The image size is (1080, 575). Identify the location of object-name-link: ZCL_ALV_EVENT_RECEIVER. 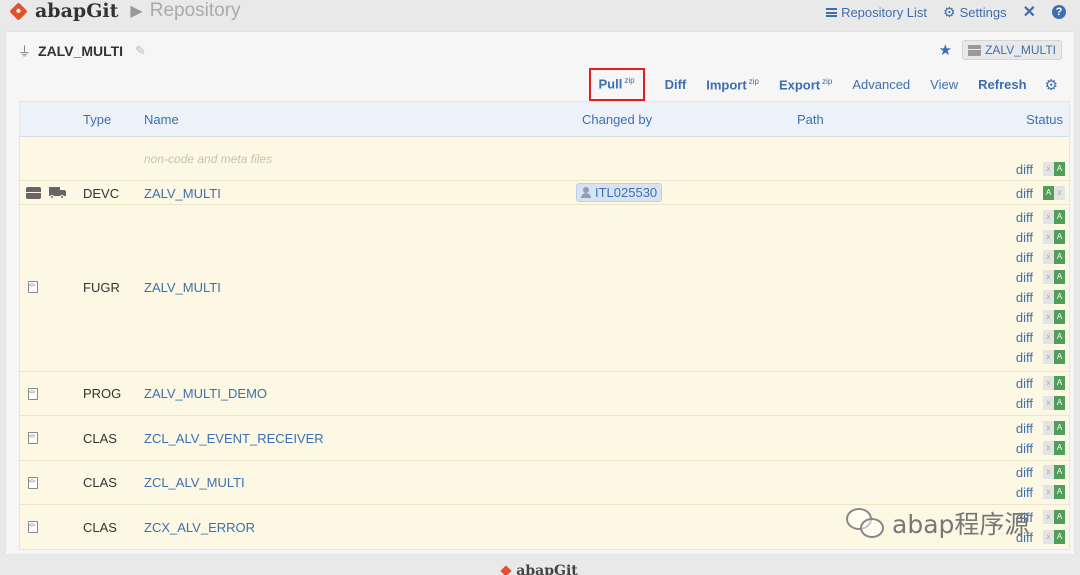
(234, 438).